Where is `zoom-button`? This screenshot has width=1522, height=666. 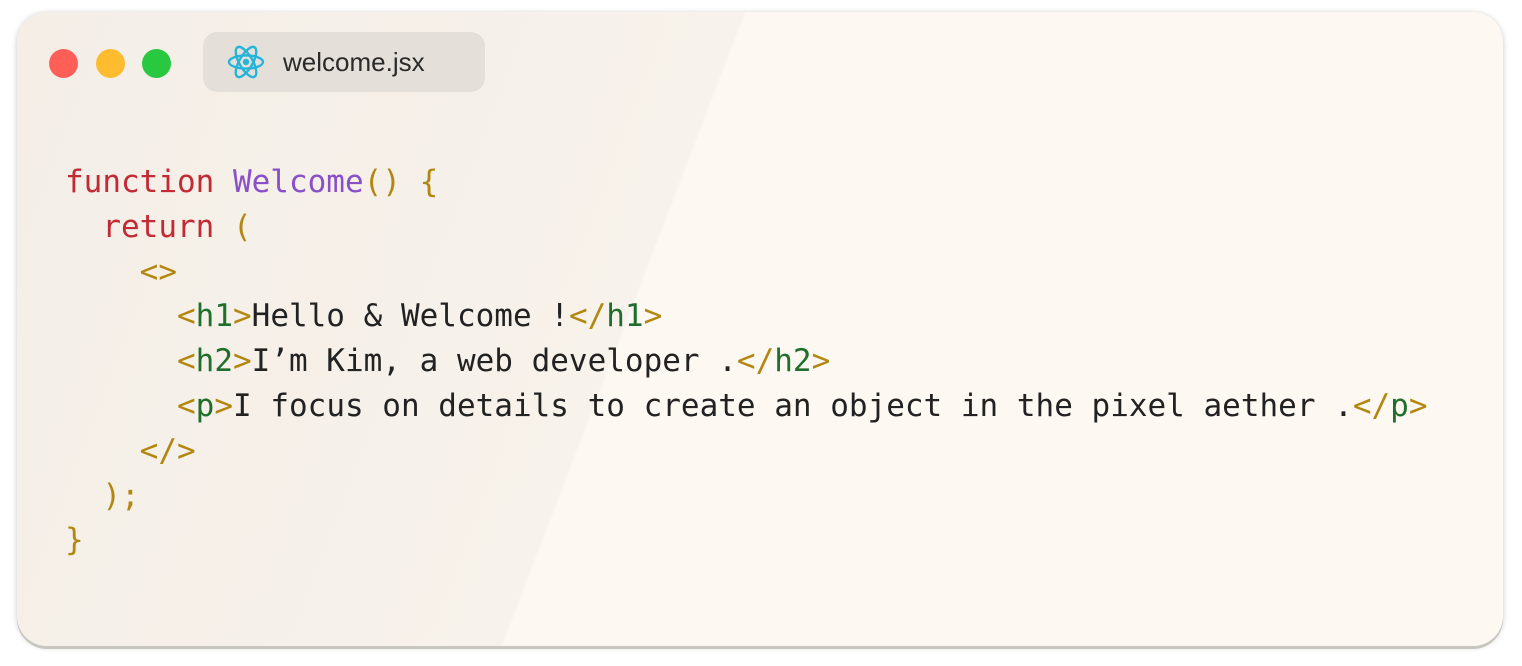 zoom-button is located at coordinates (156, 63).